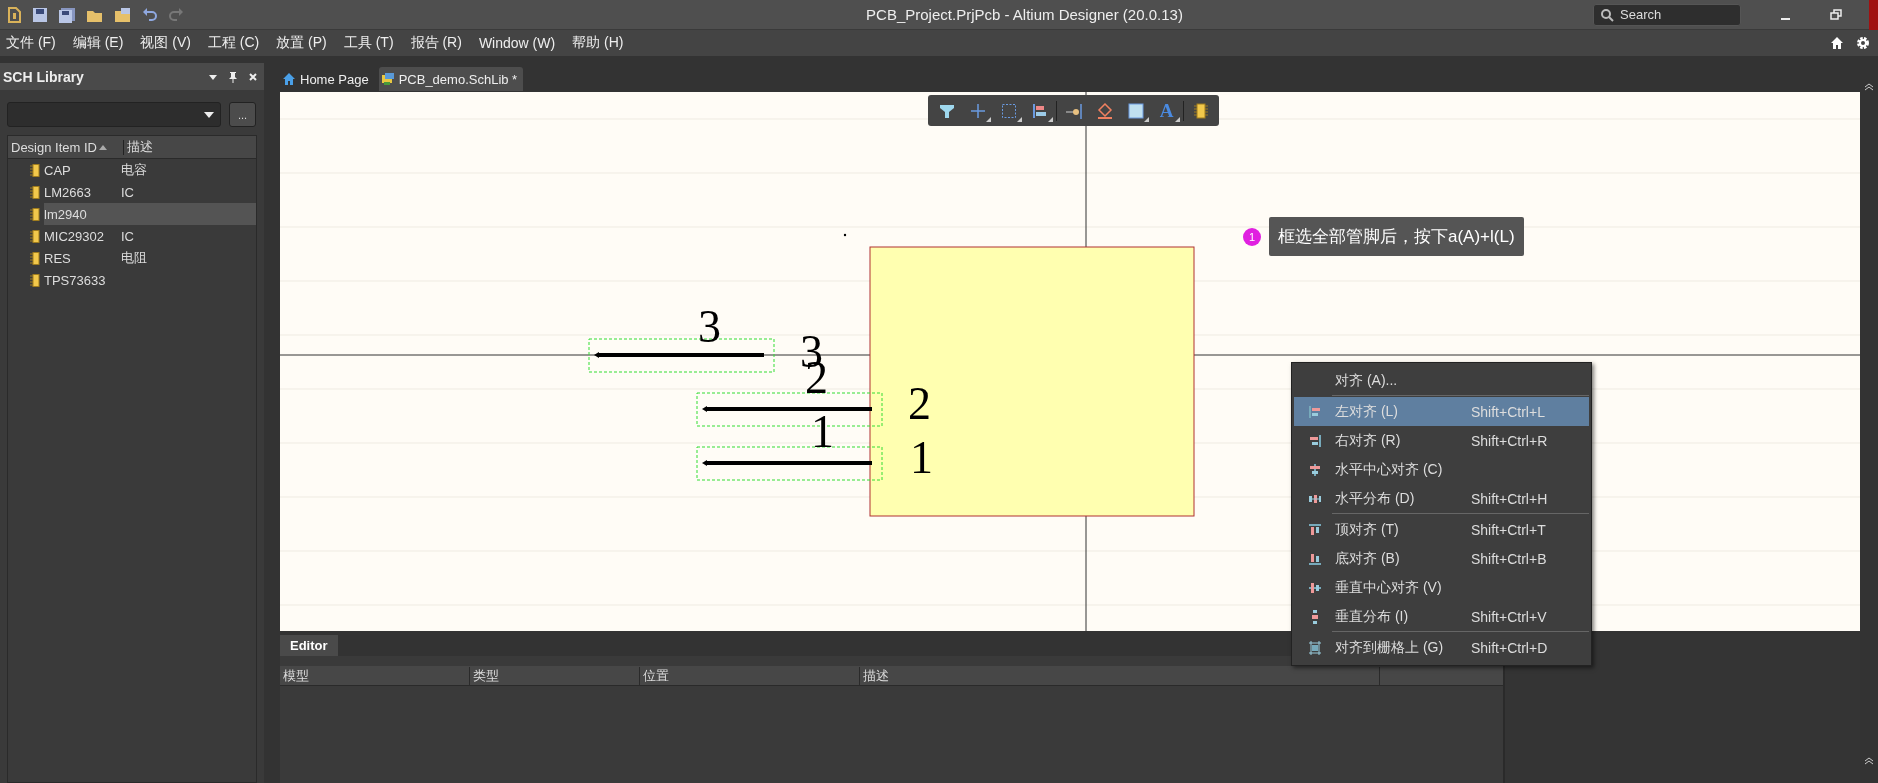  What do you see at coordinates (921, 458) in the screenshot?
I see `pin-designator: 1` at bounding box center [921, 458].